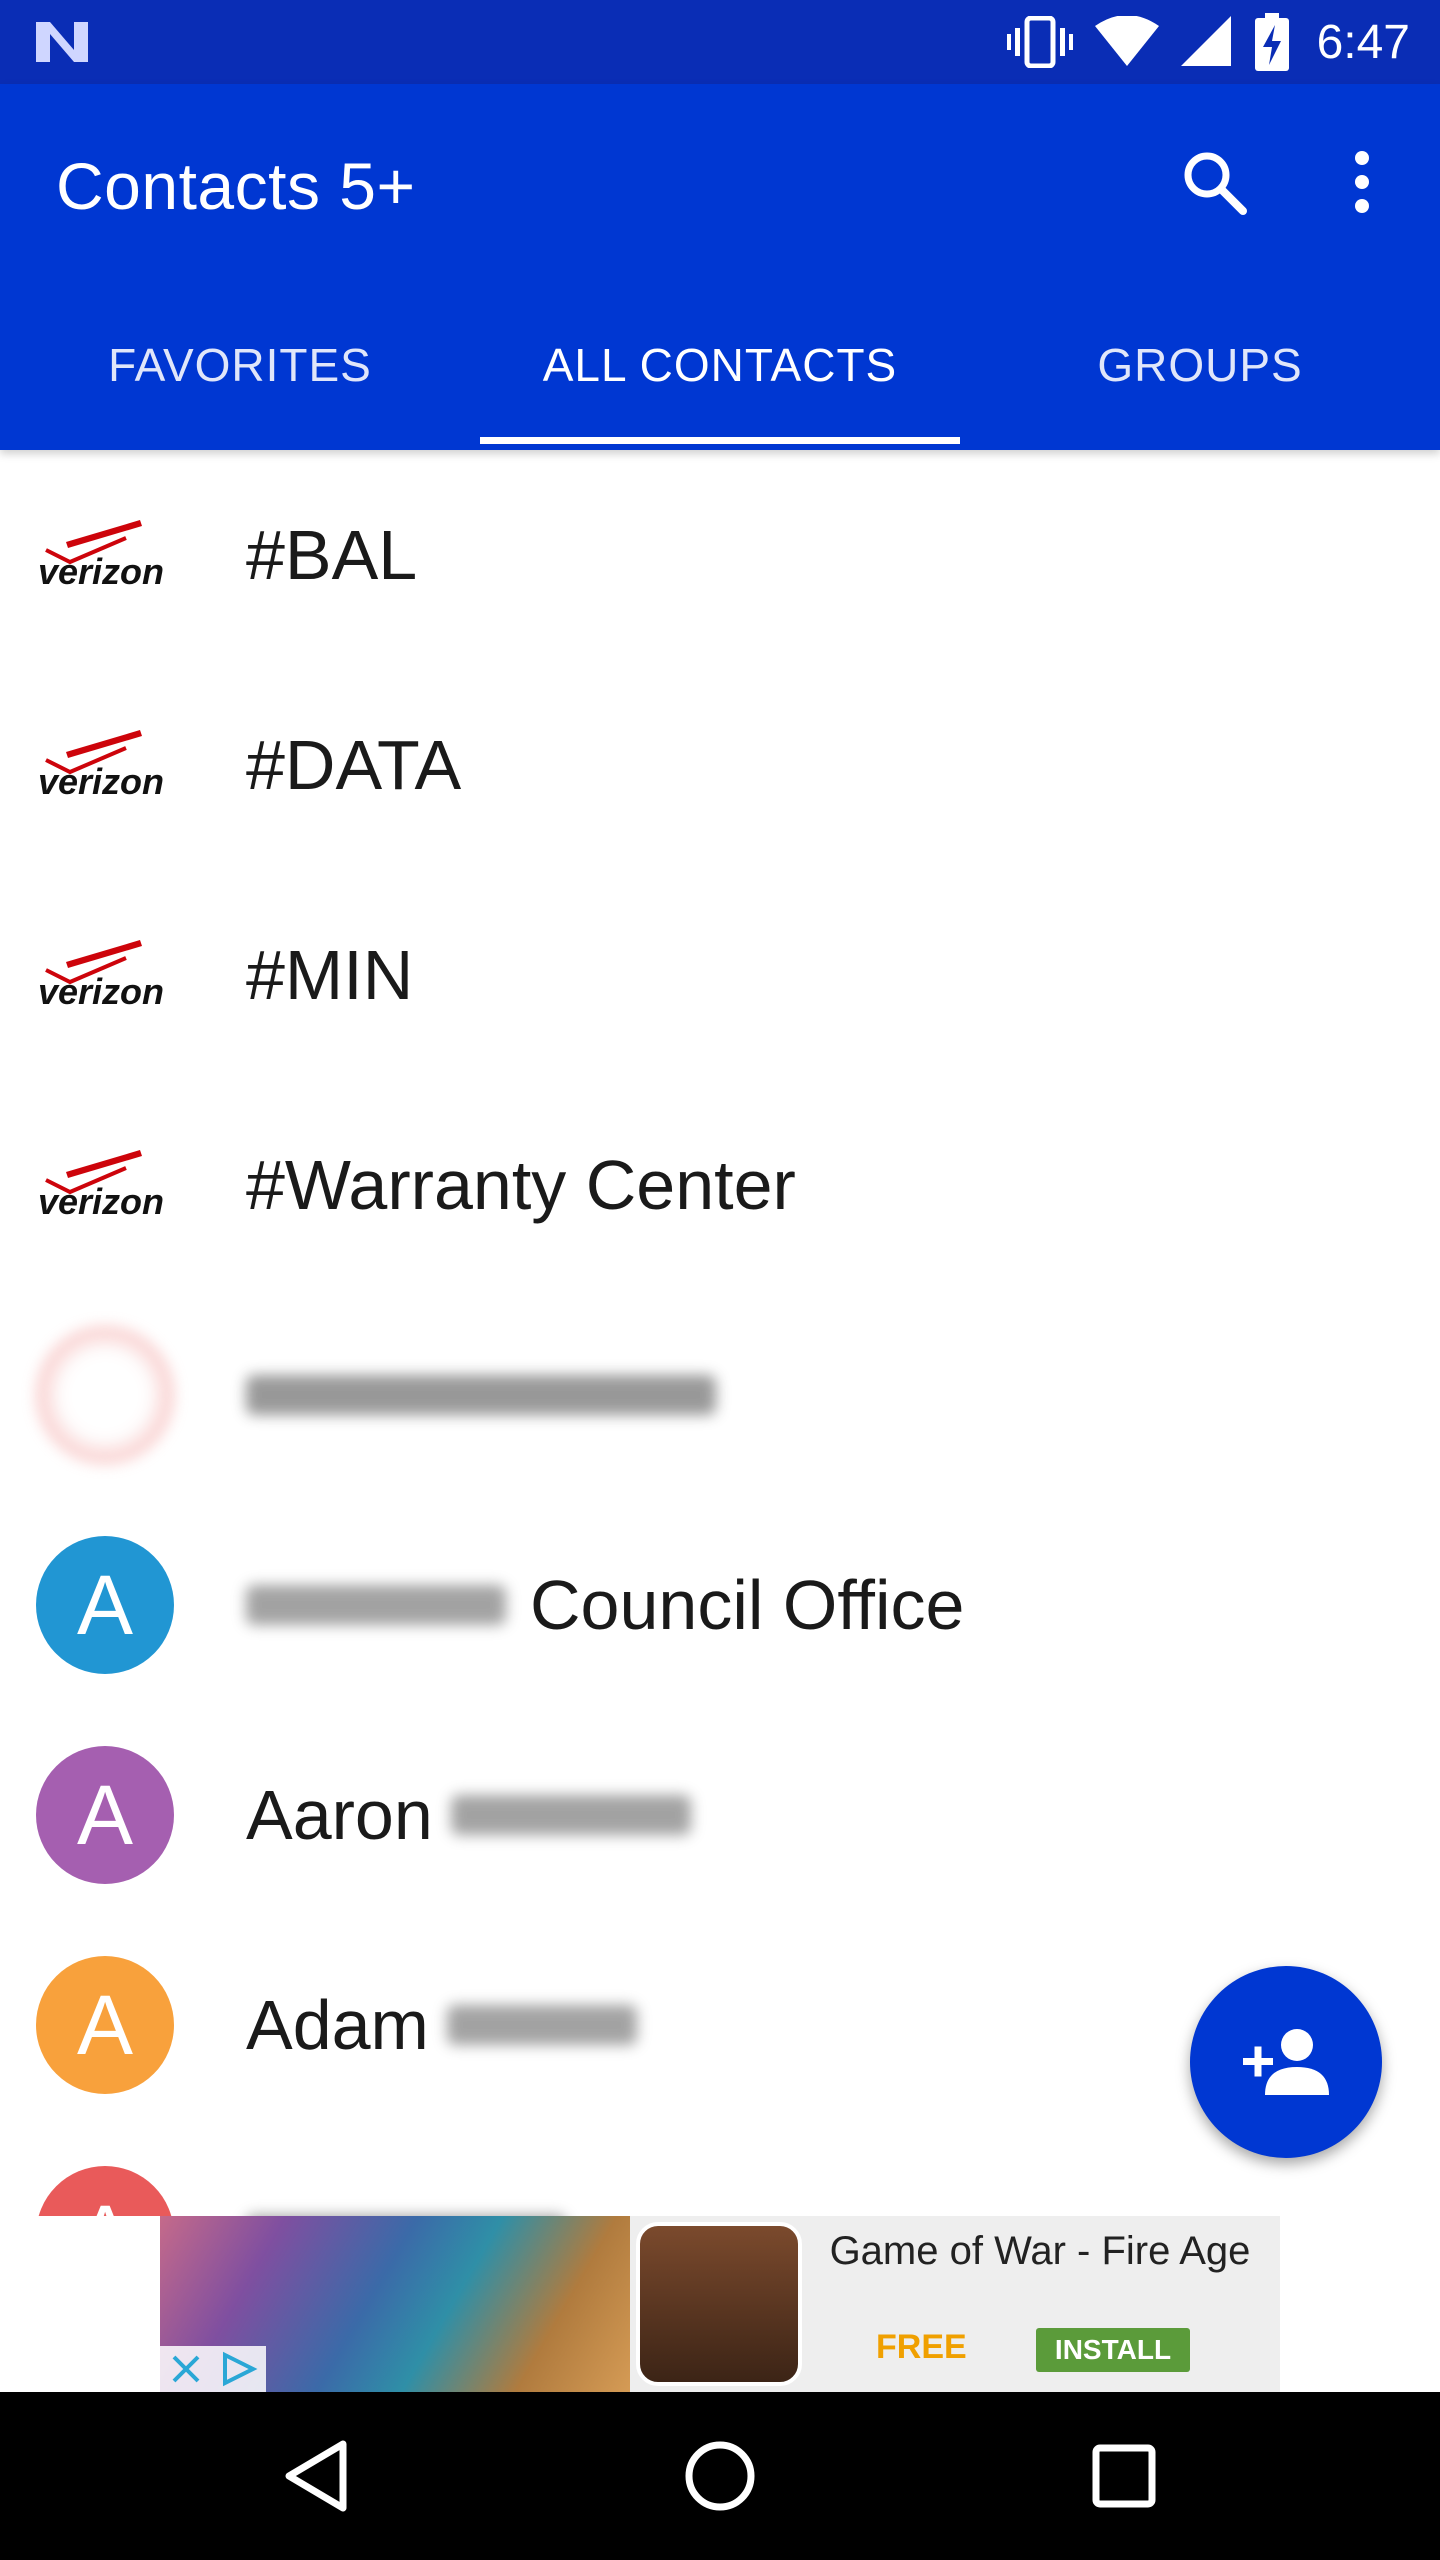  I want to click on contact-name-text: Council Office, so click(747, 1605).